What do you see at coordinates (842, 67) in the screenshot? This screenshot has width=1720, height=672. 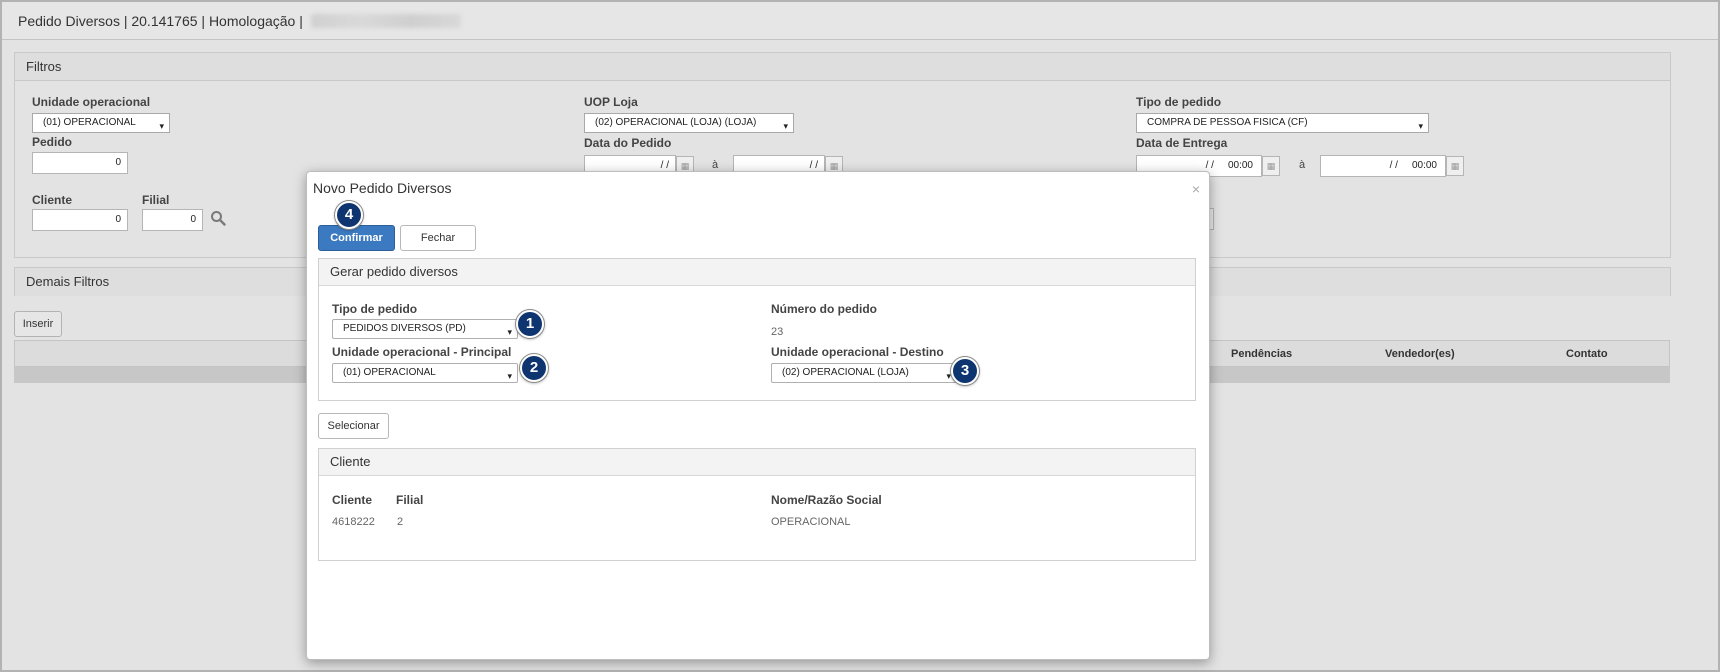 I see `filters-panel-title: Filtros` at bounding box center [842, 67].